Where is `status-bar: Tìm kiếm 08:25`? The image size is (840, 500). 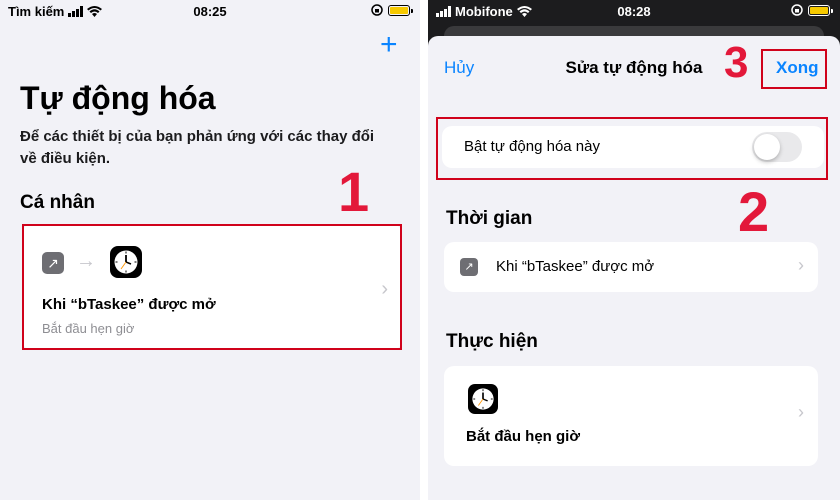 status-bar: Tìm kiếm 08:25 is located at coordinates (210, 11).